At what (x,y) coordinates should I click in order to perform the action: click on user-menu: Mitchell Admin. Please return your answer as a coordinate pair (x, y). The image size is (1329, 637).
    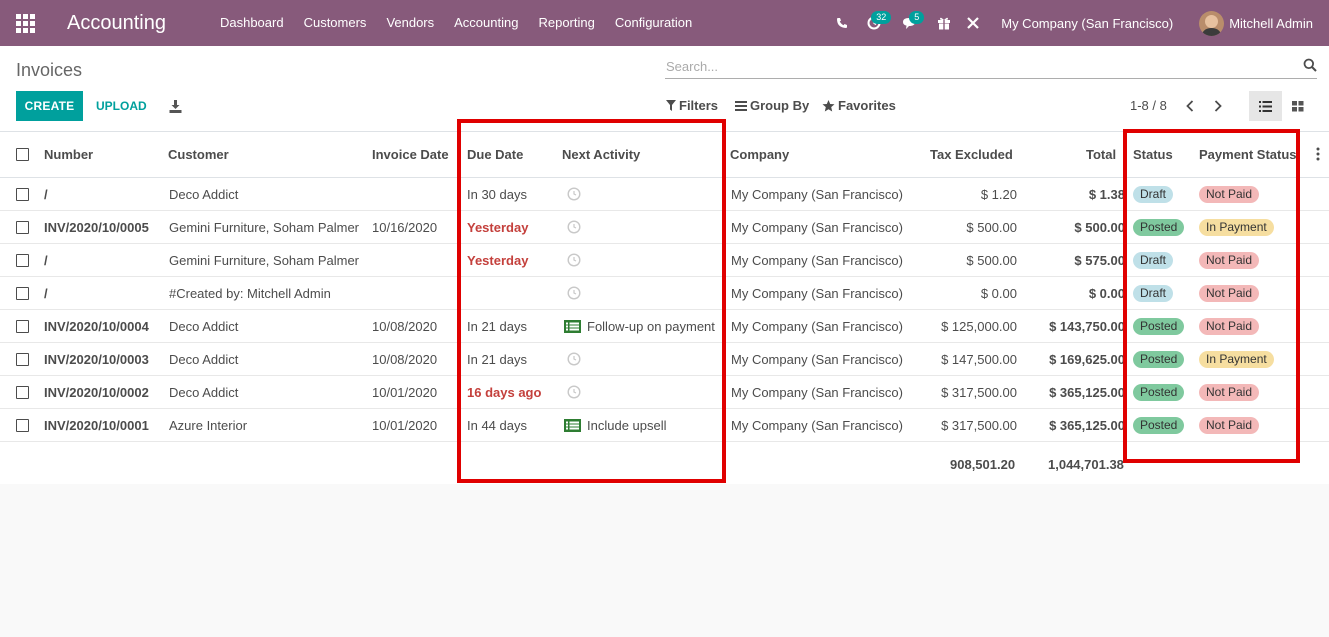
    Looking at the image, I should click on (1256, 23).